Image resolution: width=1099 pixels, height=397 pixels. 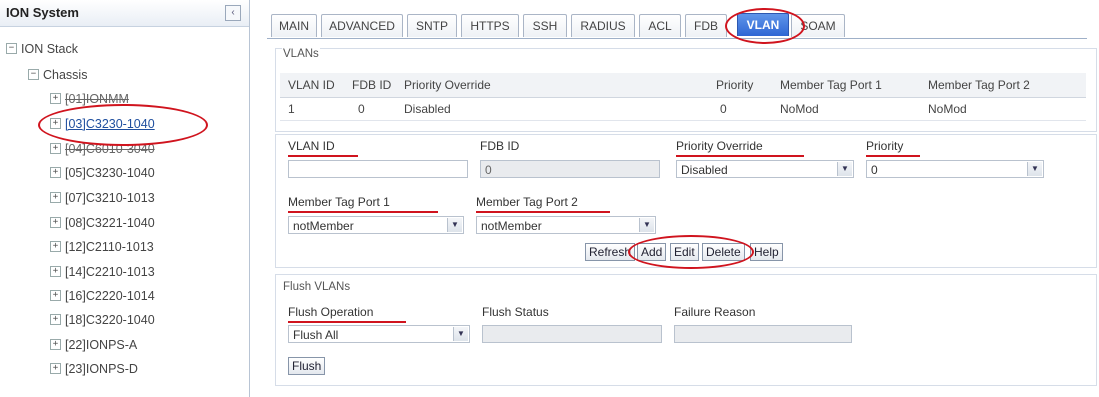 I want to click on cell-member-tag-port-1: NoMod, so click(x=799, y=109).